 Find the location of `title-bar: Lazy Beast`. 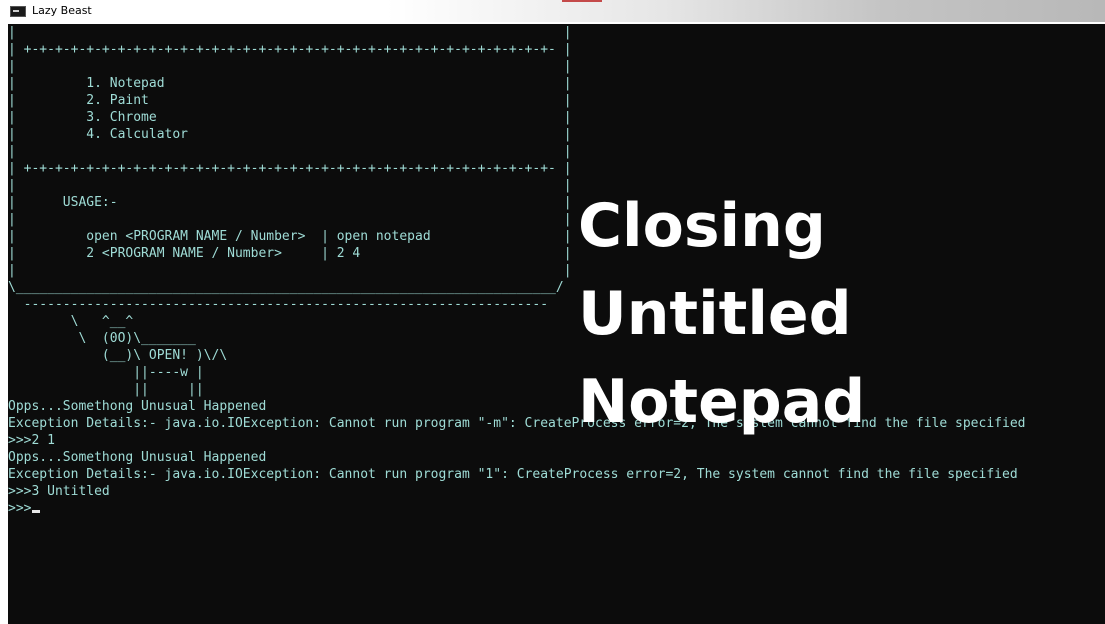

title-bar: Lazy Beast is located at coordinates (552, 11).